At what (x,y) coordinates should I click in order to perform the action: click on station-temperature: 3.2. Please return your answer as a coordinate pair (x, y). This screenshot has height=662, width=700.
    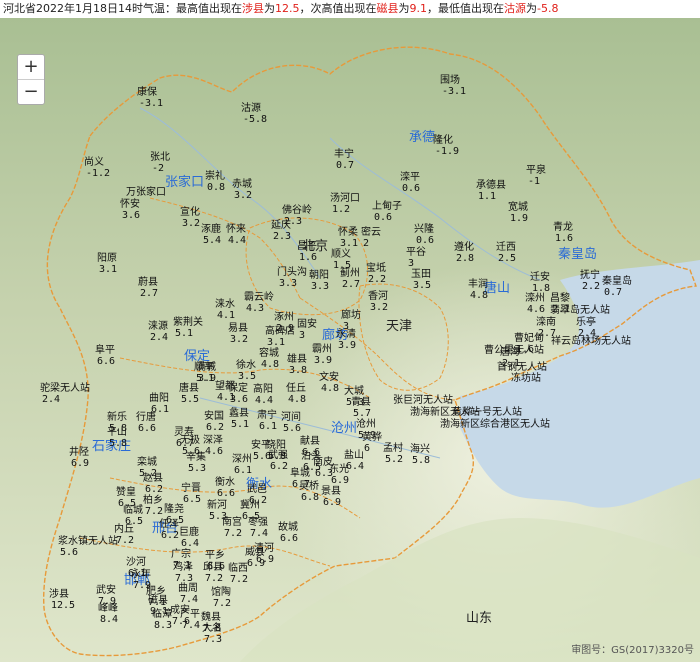
    Looking at the image, I should click on (191, 223).